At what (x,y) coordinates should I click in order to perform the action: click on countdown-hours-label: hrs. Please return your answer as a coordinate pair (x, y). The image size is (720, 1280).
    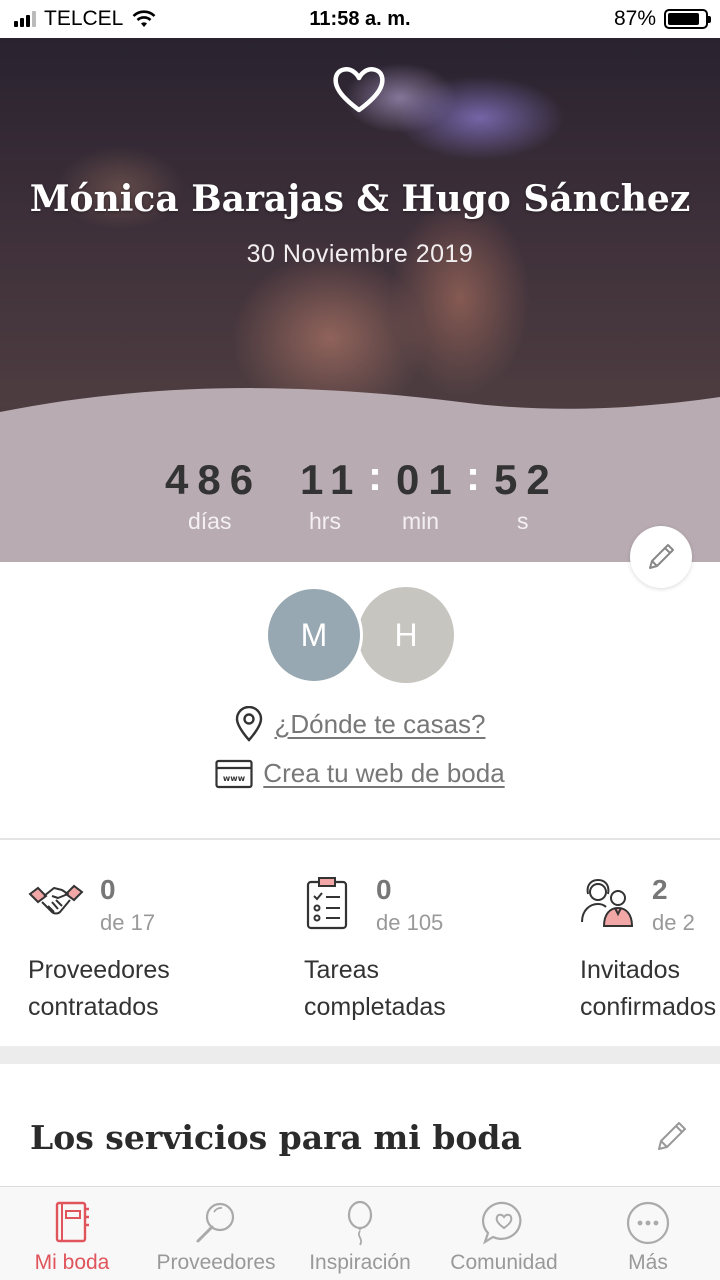
    Looking at the image, I should click on (325, 521).